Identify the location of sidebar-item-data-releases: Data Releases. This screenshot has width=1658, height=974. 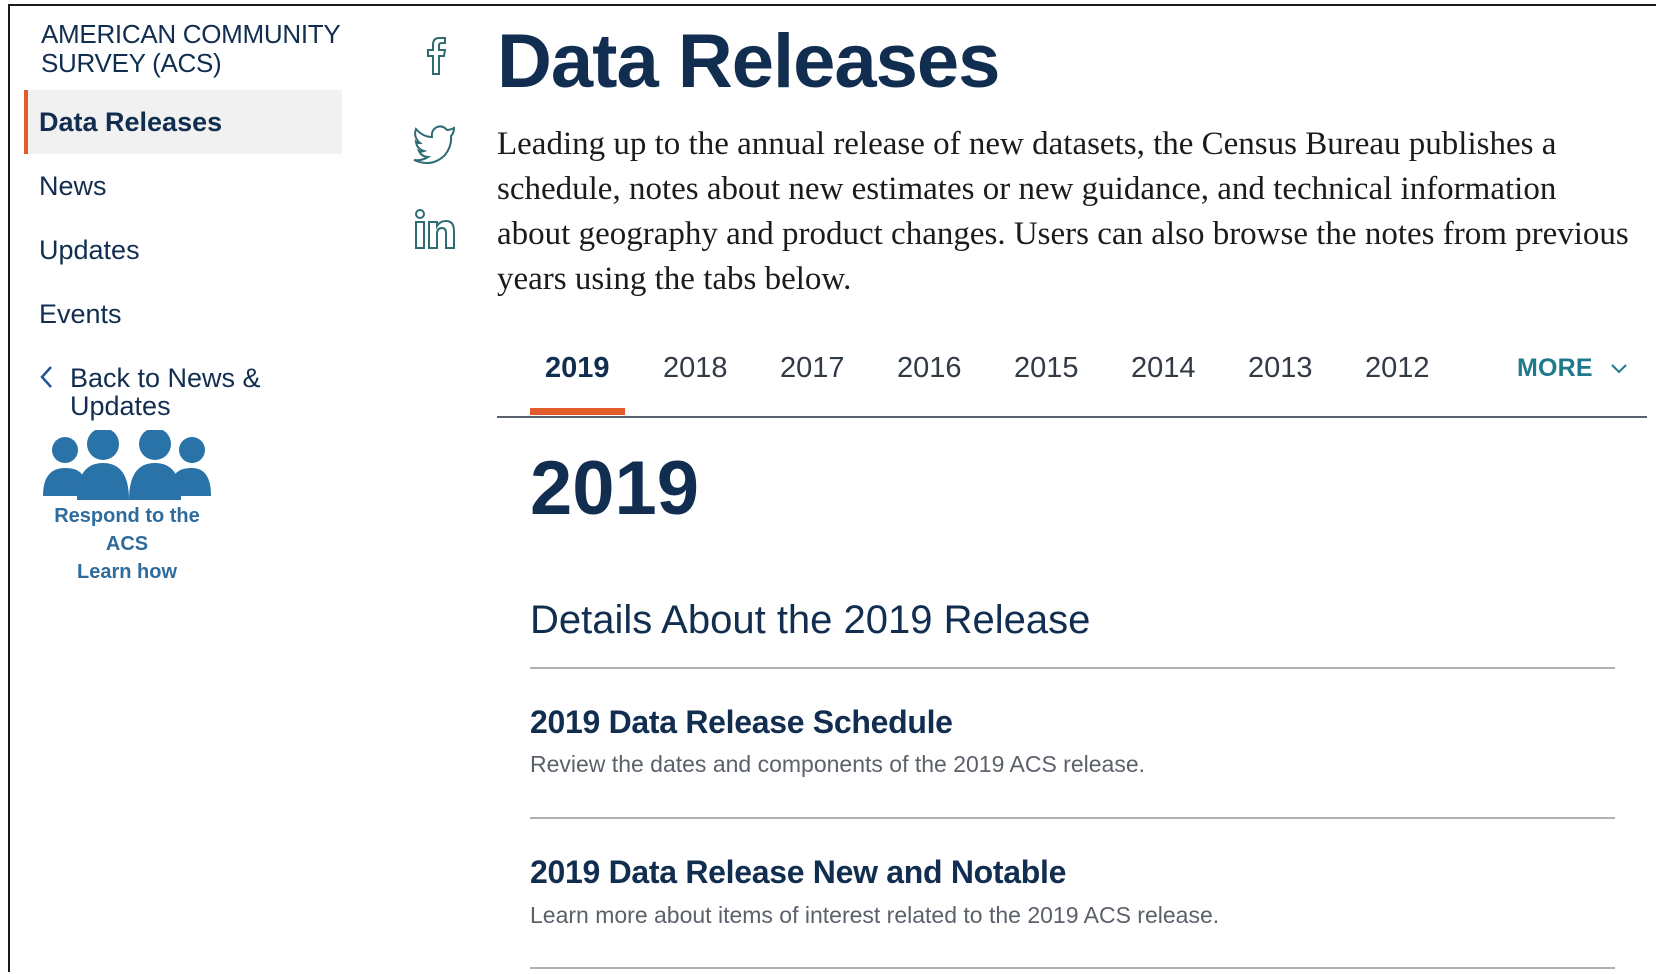
(183, 122).